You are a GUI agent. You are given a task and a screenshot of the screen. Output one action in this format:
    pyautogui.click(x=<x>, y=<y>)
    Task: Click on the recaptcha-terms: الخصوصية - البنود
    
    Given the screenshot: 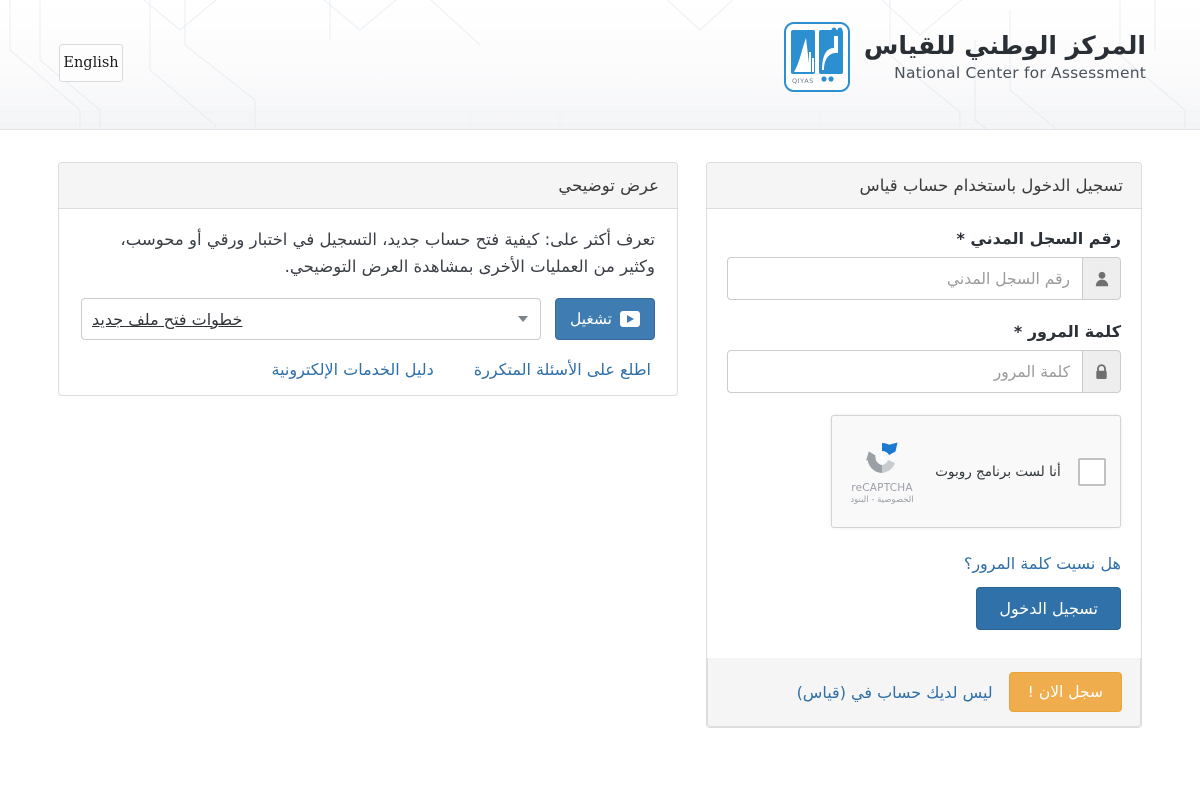 What is the action you would take?
    pyautogui.click(x=882, y=500)
    